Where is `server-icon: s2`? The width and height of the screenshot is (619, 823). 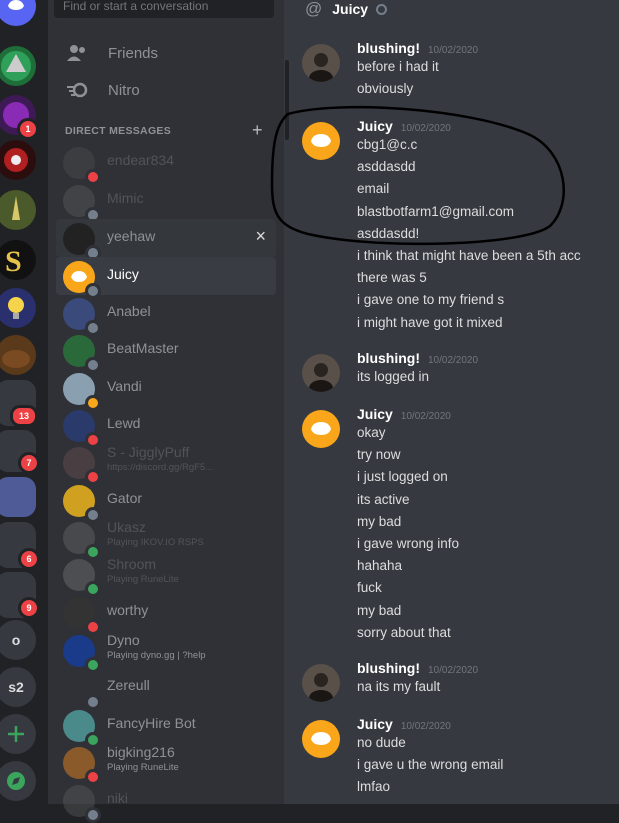 server-icon: s2 is located at coordinates (18, 687).